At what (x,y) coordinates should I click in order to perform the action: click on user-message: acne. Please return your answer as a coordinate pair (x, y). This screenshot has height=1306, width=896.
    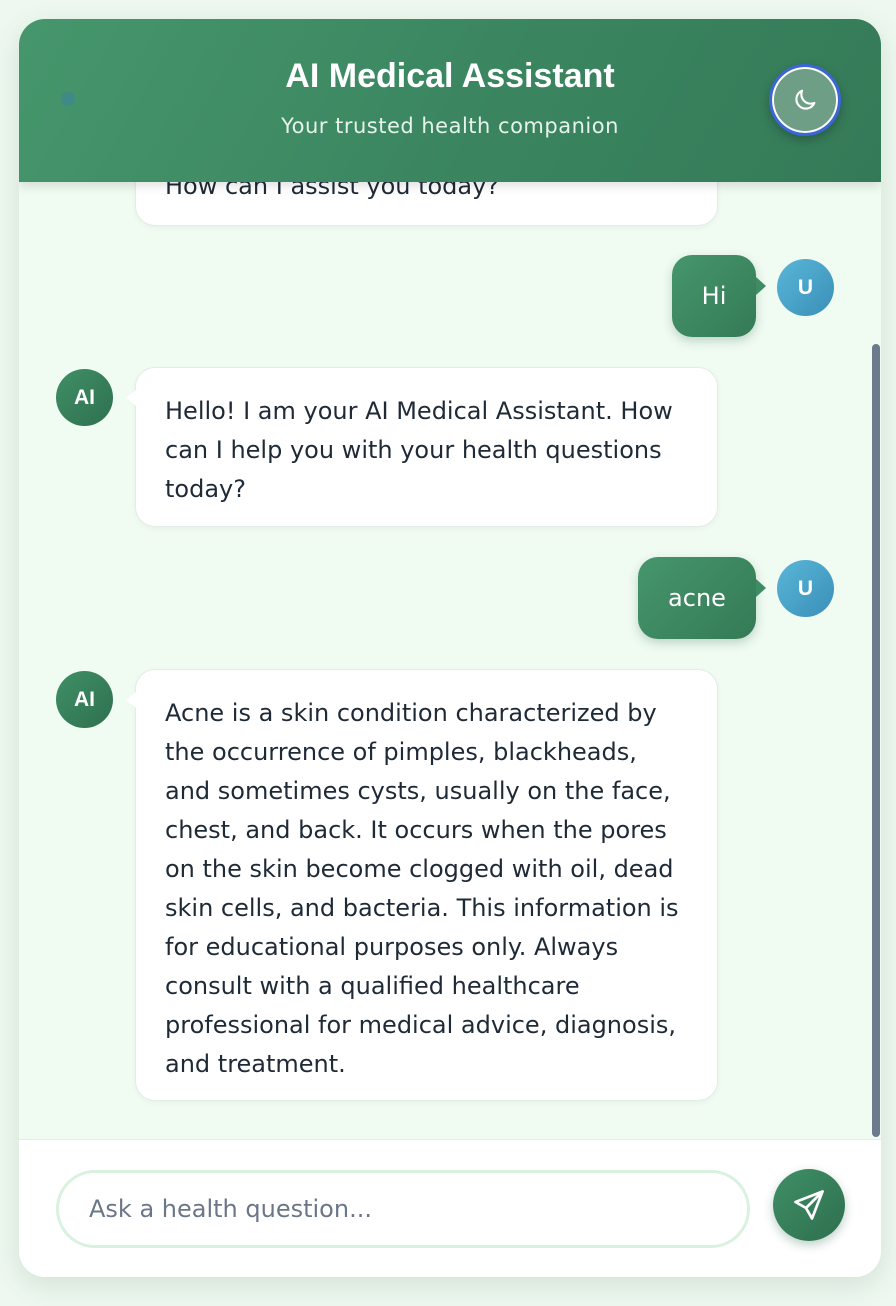
    Looking at the image, I should click on (702, 598).